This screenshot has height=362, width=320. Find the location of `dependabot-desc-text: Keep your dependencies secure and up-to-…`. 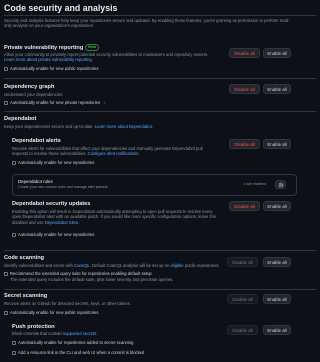

dependabot-desc-text: Keep your dependencies secure and up-to-… is located at coordinates (49, 126).